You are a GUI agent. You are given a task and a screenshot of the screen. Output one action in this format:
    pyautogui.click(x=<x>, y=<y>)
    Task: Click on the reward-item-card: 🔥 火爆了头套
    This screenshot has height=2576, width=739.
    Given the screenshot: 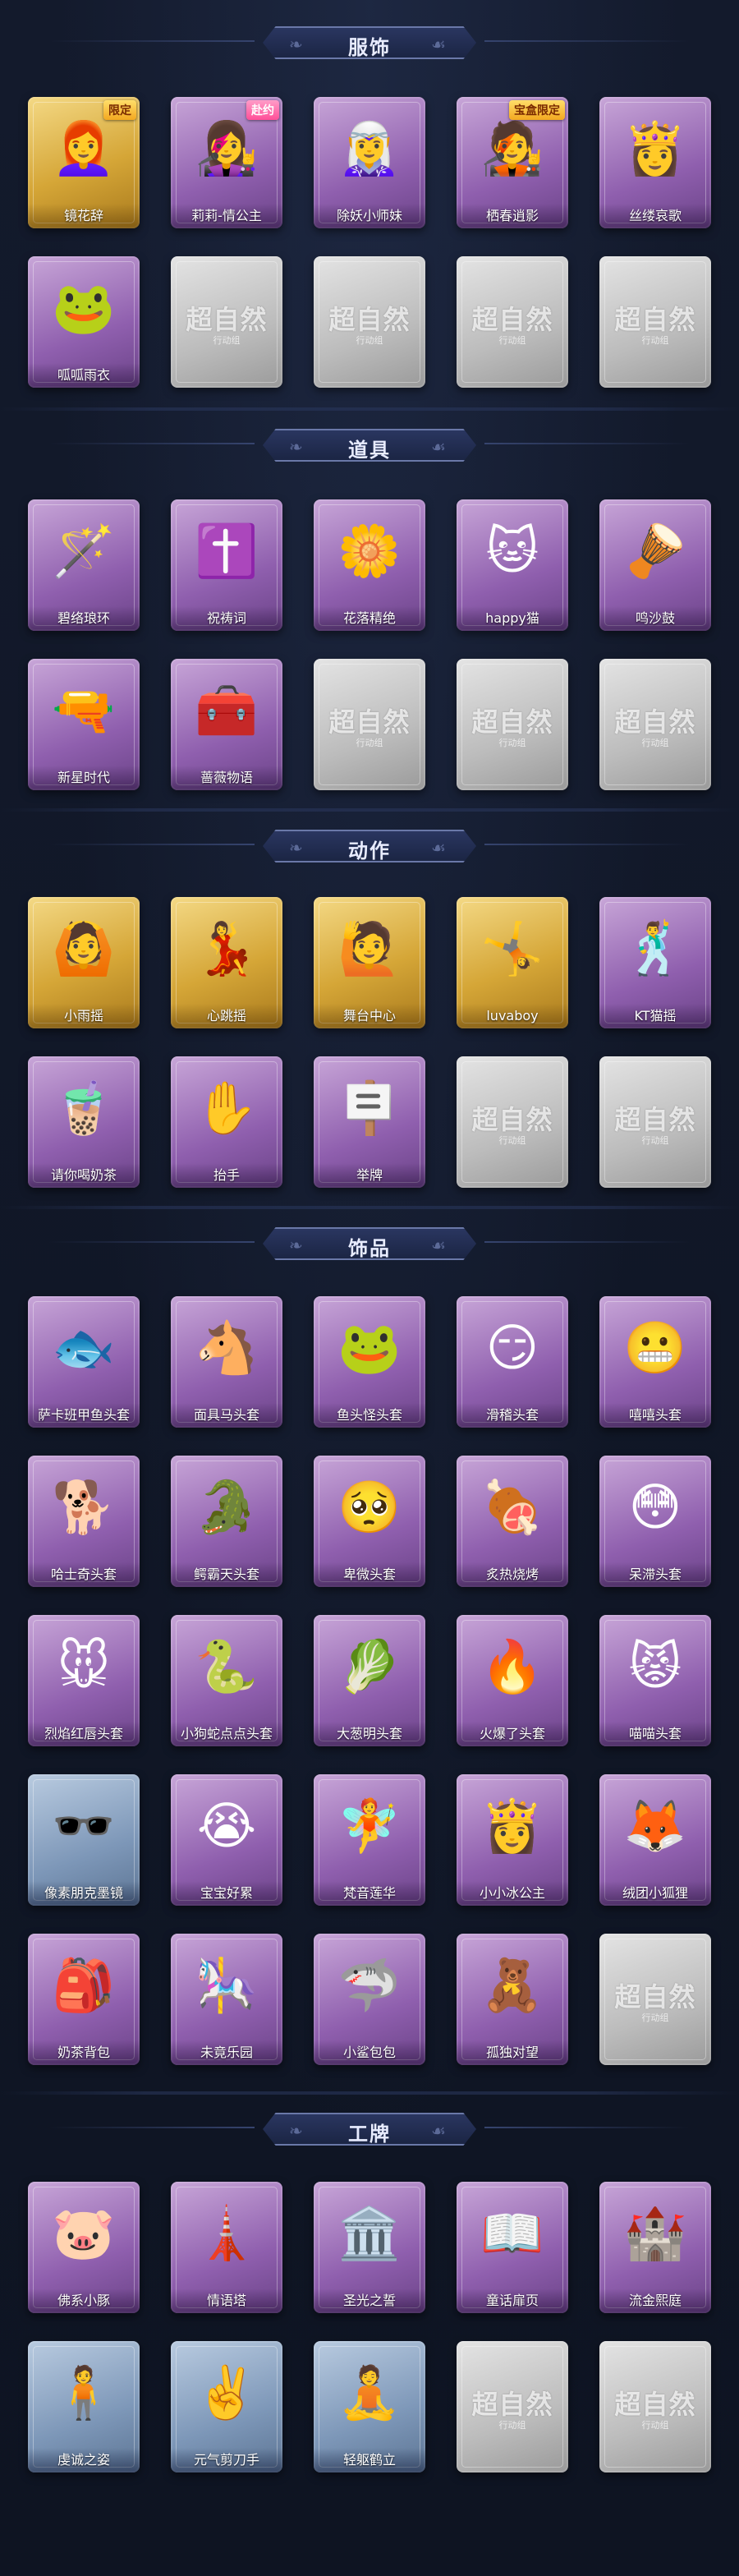 What is the action you would take?
    pyautogui.click(x=512, y=1681)
    